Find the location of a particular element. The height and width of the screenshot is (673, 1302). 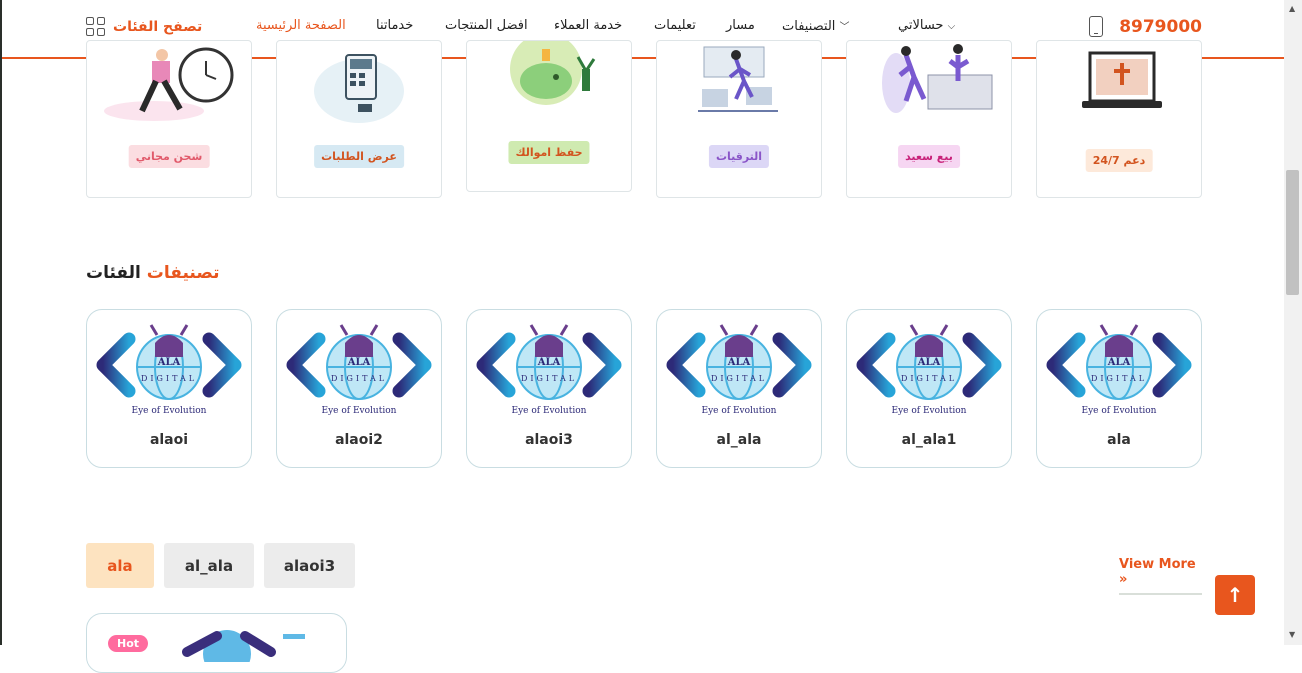

category-card: ALA DIGITAL Eye of Evolution ala is located at coordinates (1119, 388).